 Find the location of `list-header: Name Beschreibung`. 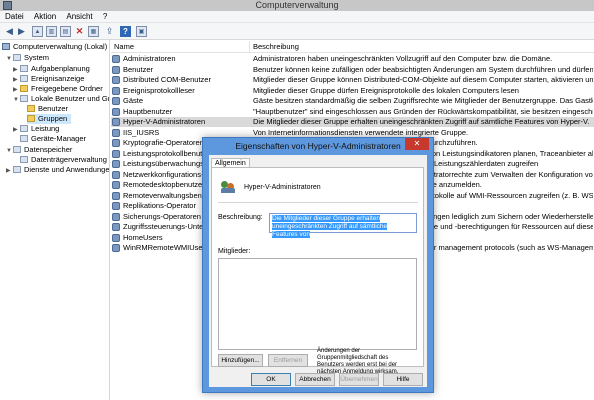

list-header: Name Beschreibung is located at coordinates (352, 46).